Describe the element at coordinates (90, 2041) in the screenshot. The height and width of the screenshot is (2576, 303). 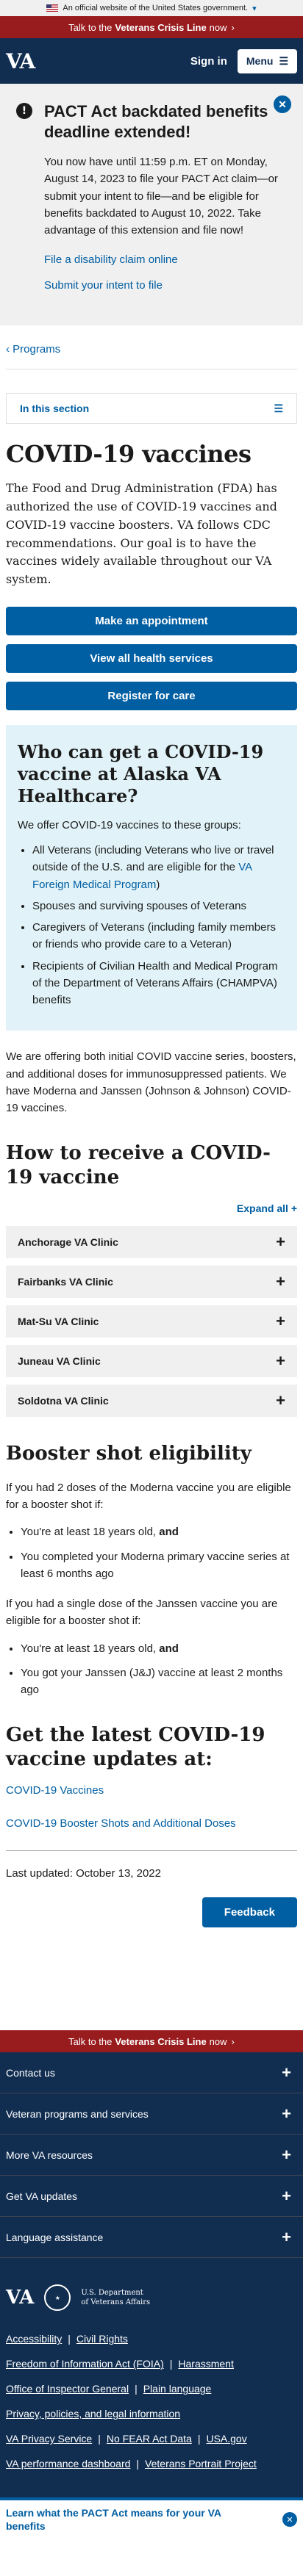
I see `crisis-prefix: Talk to the` at that location.